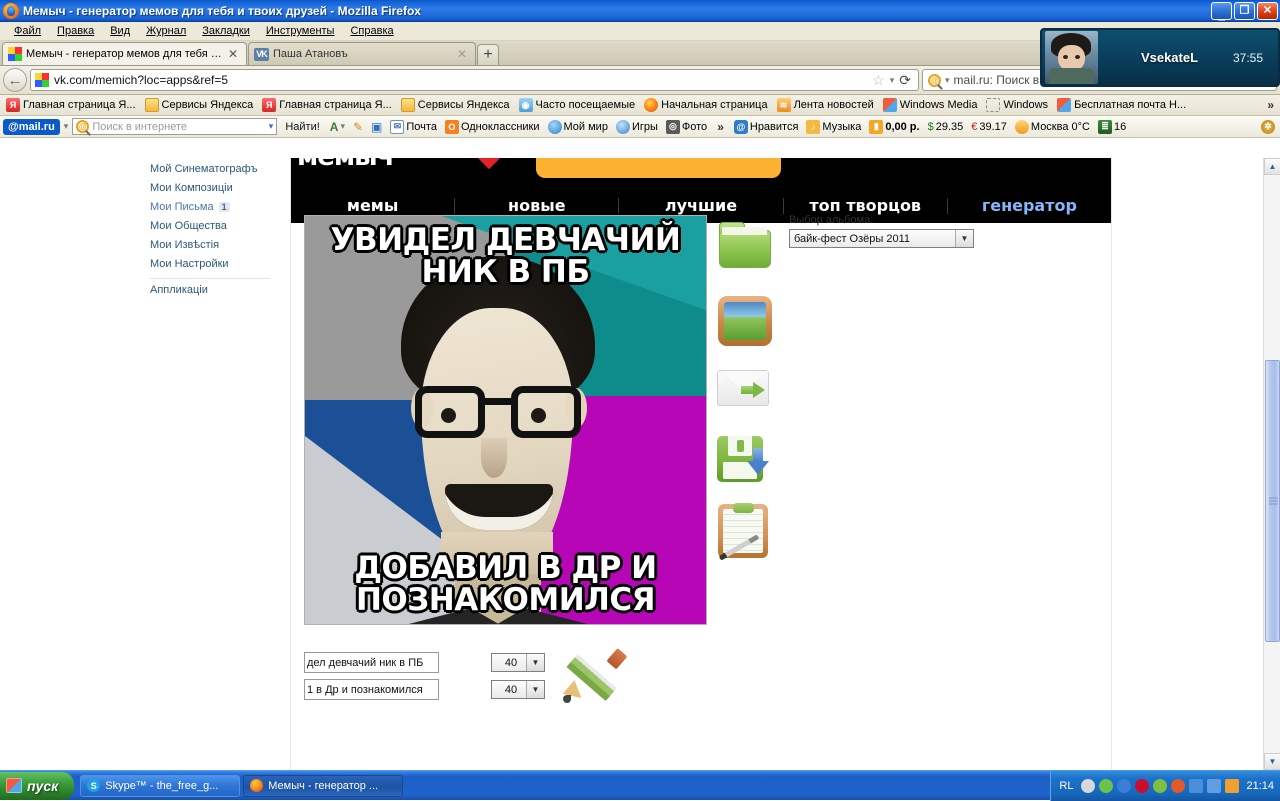 The height and width of the screenshot is (801, 1280). I want to click on bookmark-start-page: Начальная страница, so click(705, 105).